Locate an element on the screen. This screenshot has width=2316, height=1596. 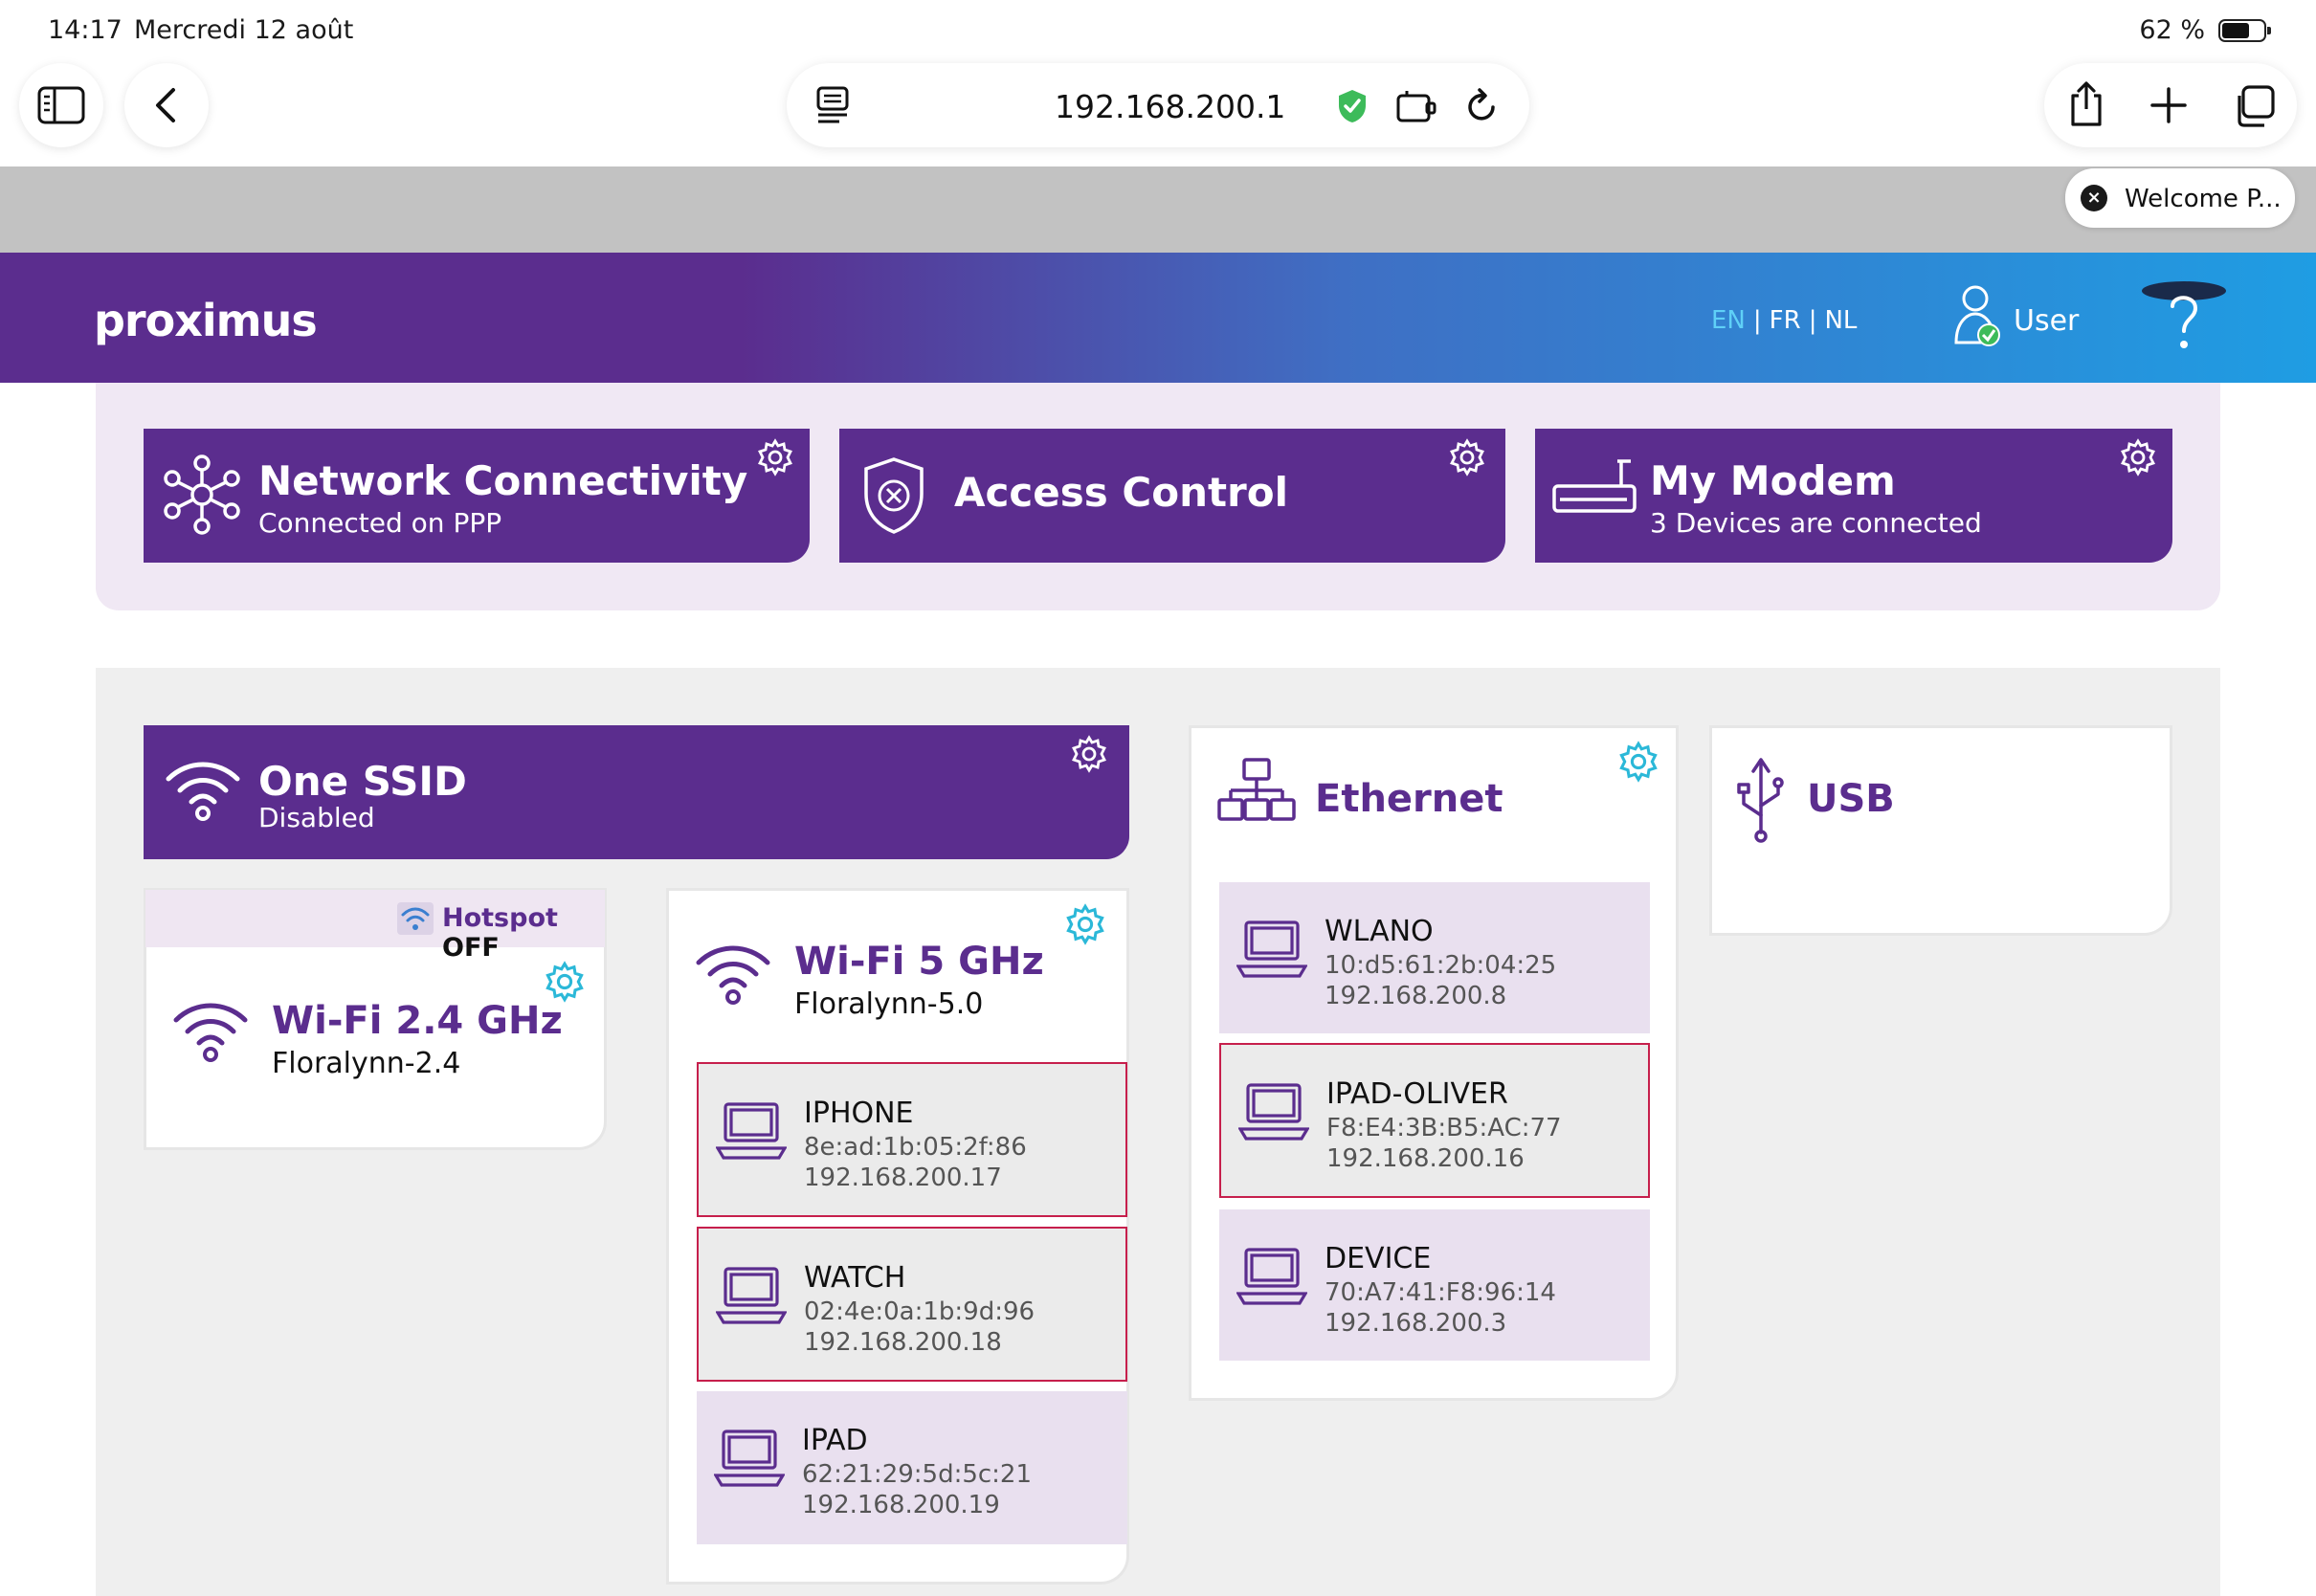
wifi-5-title: Wi-Fi 5 GHz is located at coordinates (919, 962).